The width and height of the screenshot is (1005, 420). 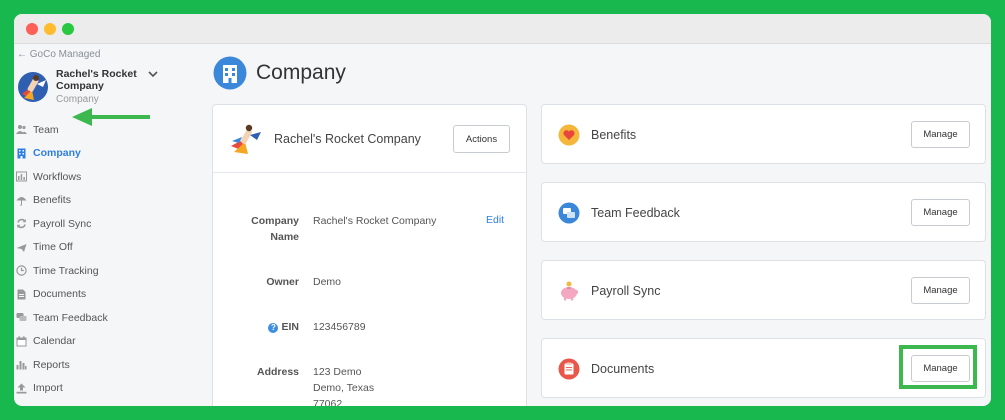 I want to click on company-card-header: Rachel's Rocket Company Actions, so click(x=369, y=139).